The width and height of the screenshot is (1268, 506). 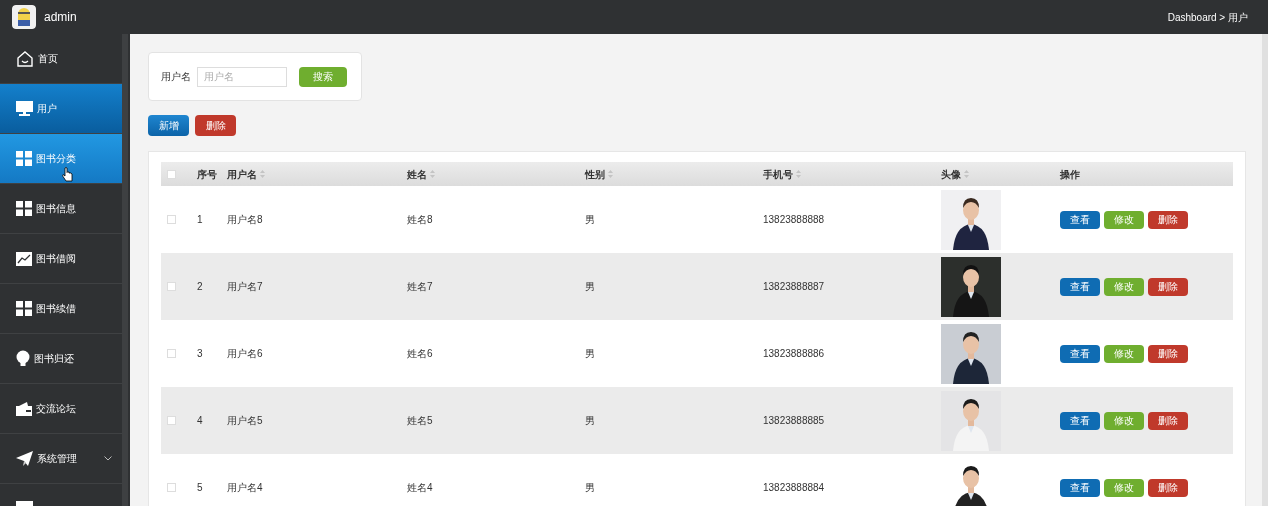 What do you see at coordinates (61, 159) in the screenshot?
I see `sidebar-item: 图书分类` at bounding box center [61, 159].